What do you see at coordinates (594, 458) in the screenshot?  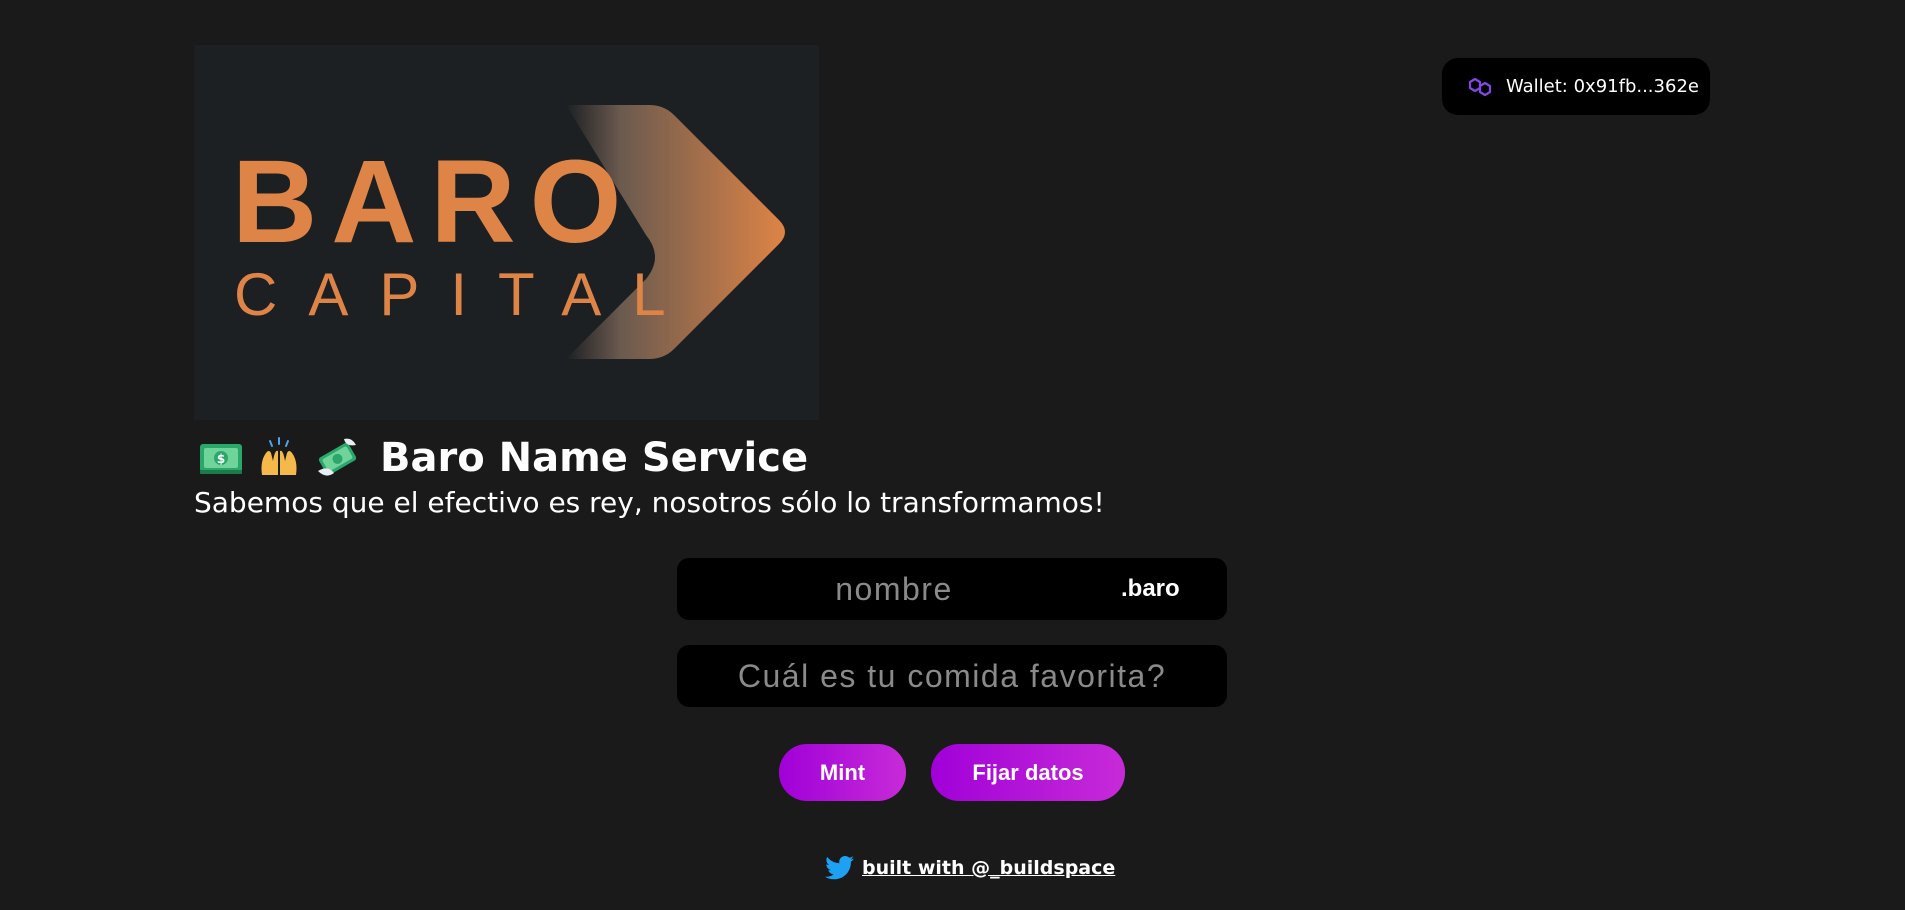 I see `page-title: Baro Name Service` at bounding box center [594, 458].